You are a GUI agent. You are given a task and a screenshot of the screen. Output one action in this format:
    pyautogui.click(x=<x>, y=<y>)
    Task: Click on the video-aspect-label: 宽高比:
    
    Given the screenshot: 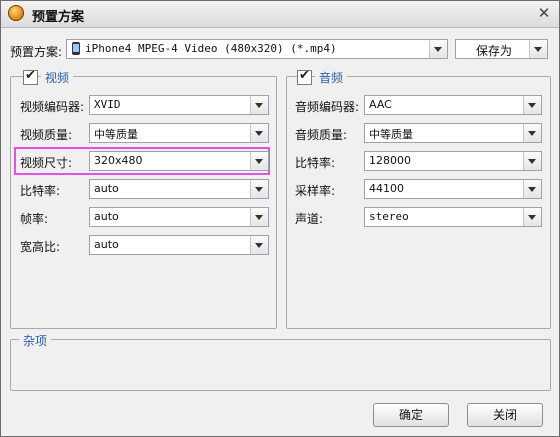 What is the action you would take?
    pyautogui.click(x=40, y=247)
    